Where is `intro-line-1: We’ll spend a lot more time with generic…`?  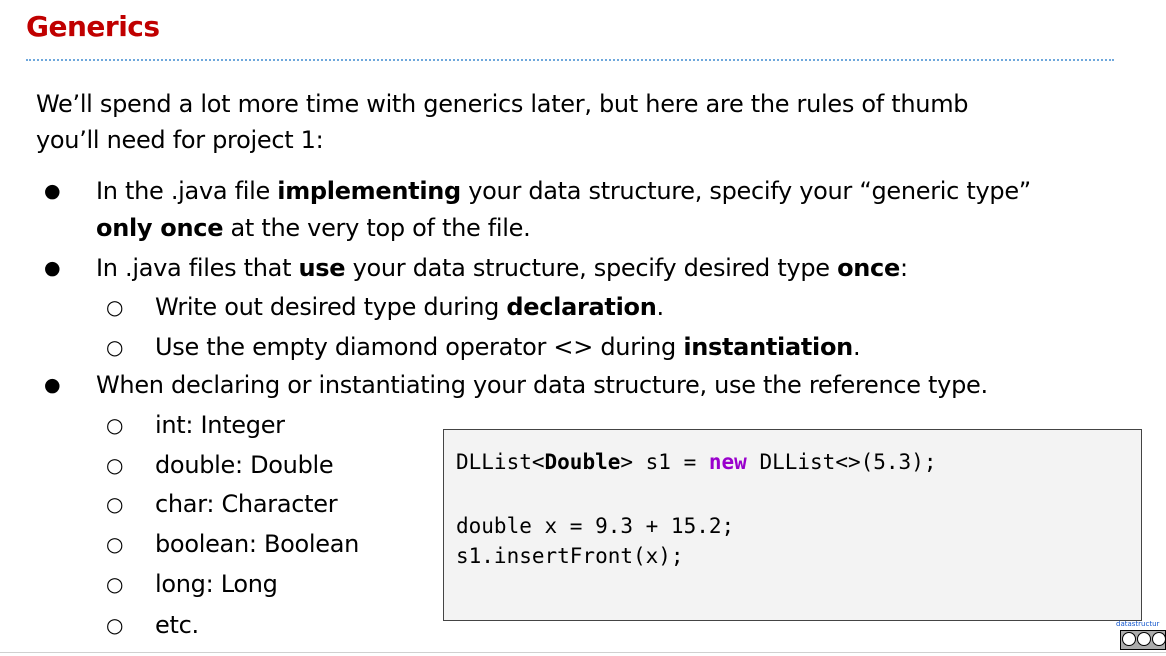 intro-line-1: We’ll spend a lot more time with generic… is located at coordinates (502, 104).